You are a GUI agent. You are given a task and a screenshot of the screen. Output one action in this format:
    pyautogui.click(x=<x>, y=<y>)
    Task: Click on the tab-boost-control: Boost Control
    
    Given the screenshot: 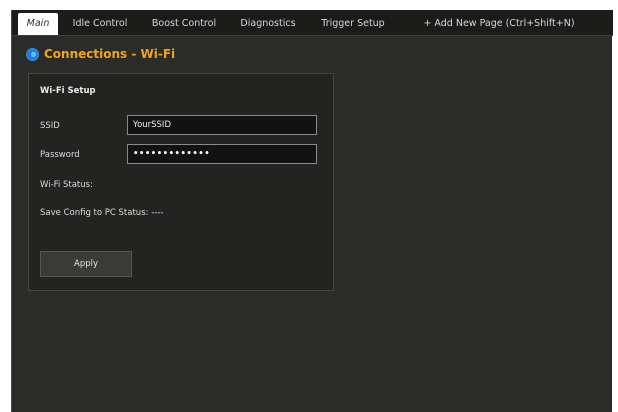 What is the action you would take?
    pyautogui.click(x=184, y=24)
    